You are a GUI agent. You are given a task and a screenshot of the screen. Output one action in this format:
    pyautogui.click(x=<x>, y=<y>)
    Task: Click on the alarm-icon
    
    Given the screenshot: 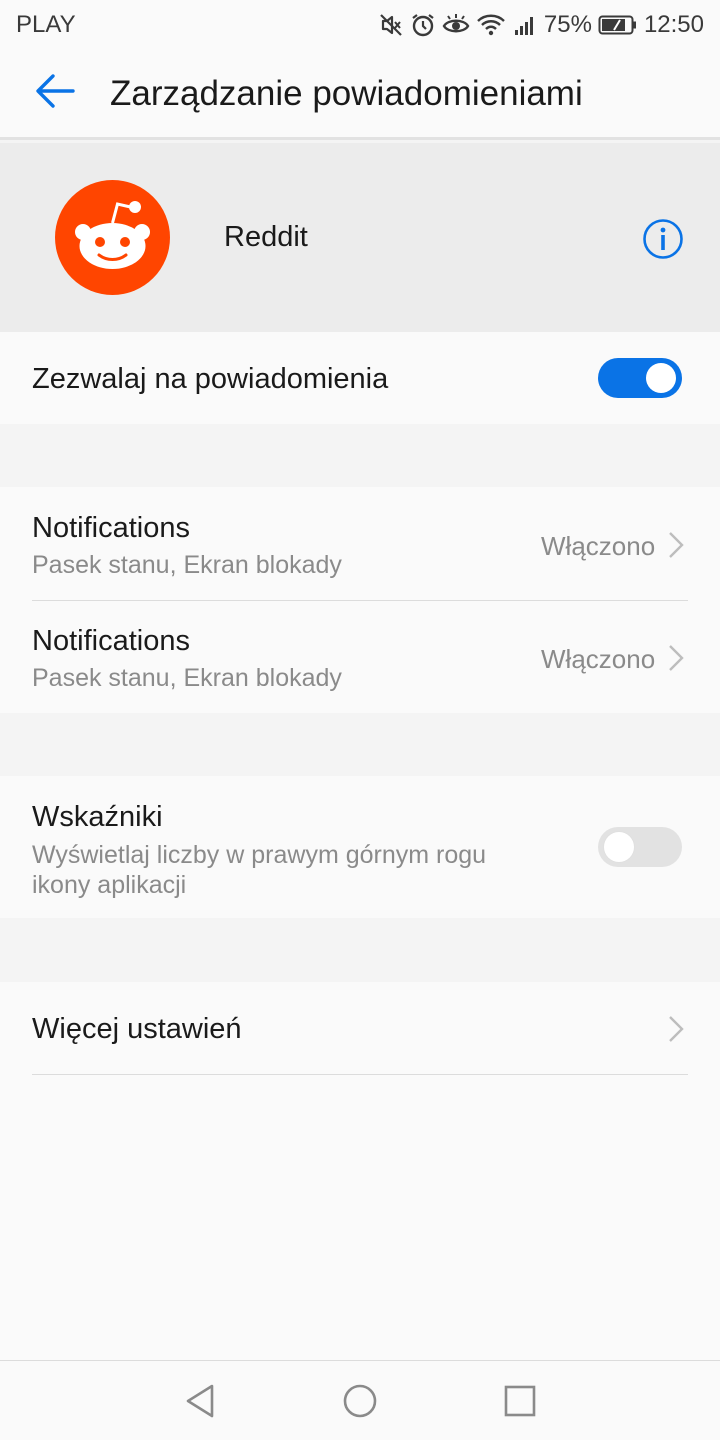 What is the action you would take?
    pyautogui.click(x=423, y=25)
    